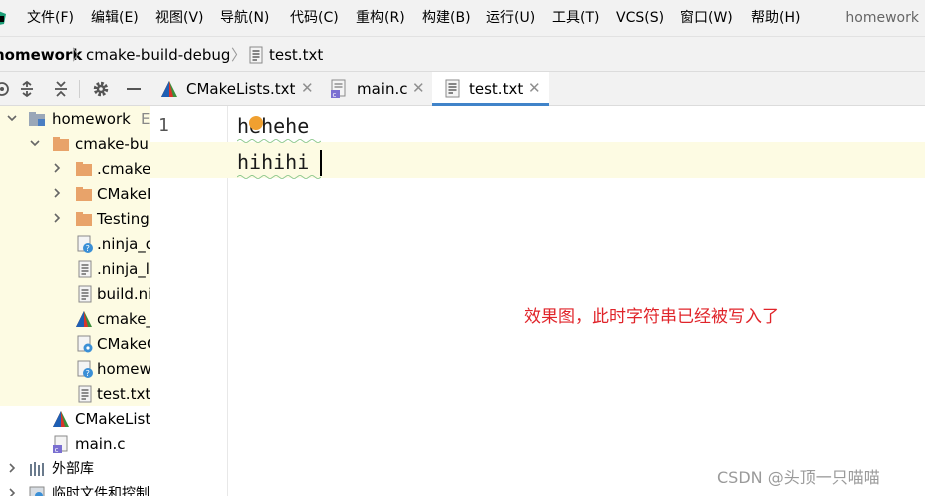  I want to click on tree-item-external-libraries: 外部库, so click(75, 469).